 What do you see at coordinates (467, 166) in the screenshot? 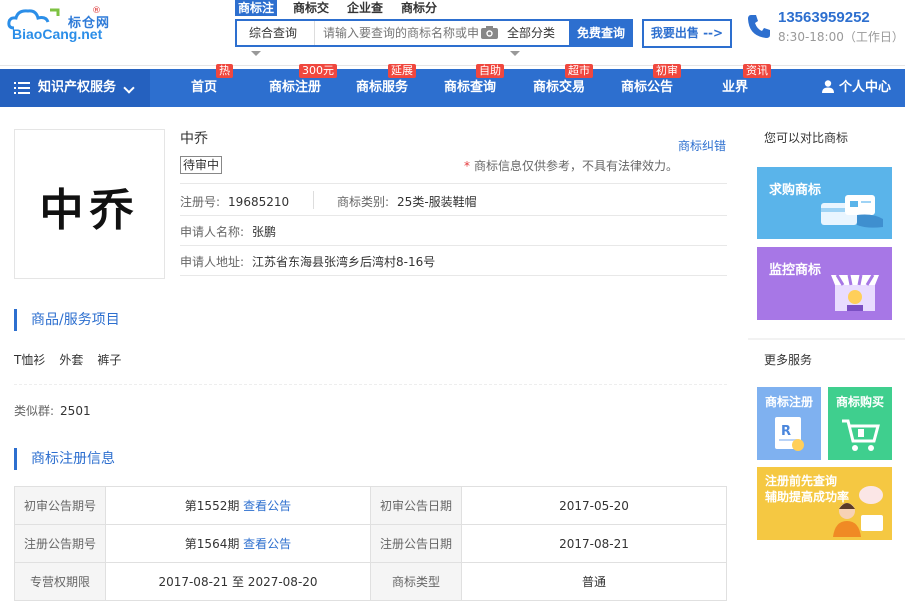
I see `asterisk-icon: *` at bounding box center [467, 166].